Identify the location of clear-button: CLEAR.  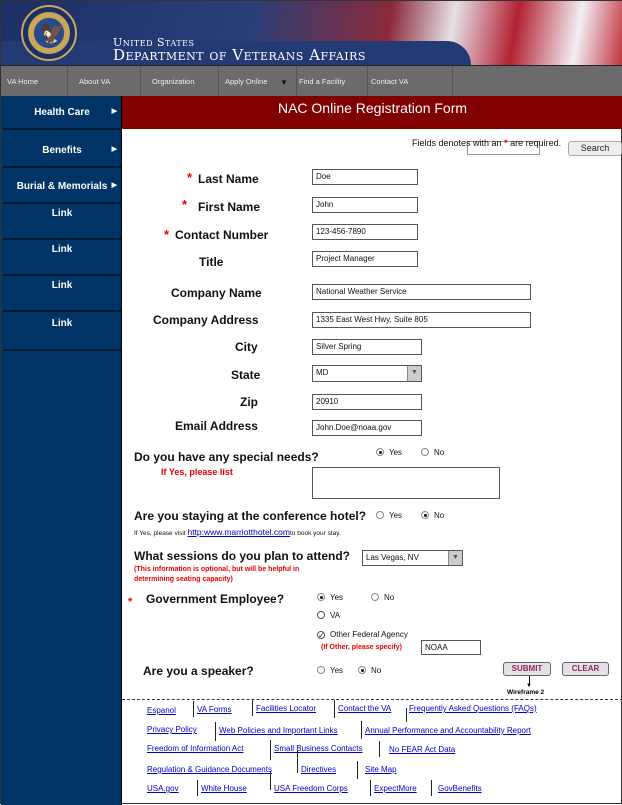
(585, 669).